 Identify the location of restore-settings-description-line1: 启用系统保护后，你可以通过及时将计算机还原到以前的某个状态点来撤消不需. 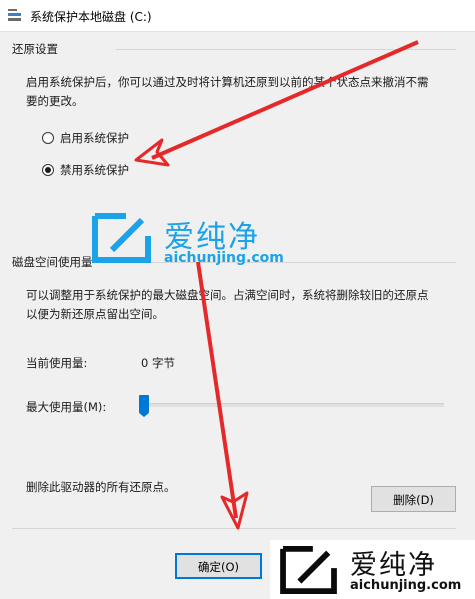
(227, 82).